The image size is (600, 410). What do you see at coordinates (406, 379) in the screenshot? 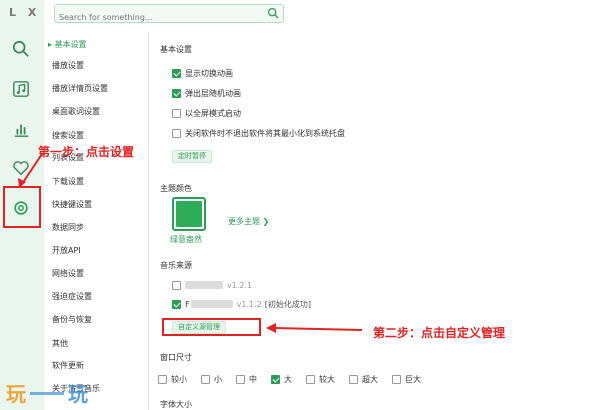
I see `size-option: 巨大` at bounding box center [406, 379].